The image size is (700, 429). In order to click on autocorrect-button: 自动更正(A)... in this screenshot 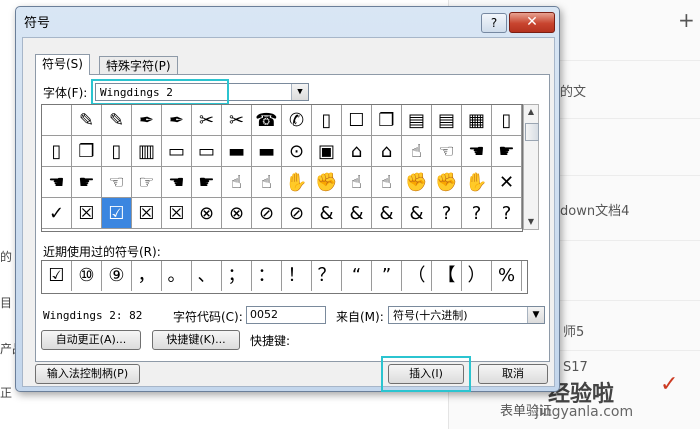, I will do `click(91, 340)`.